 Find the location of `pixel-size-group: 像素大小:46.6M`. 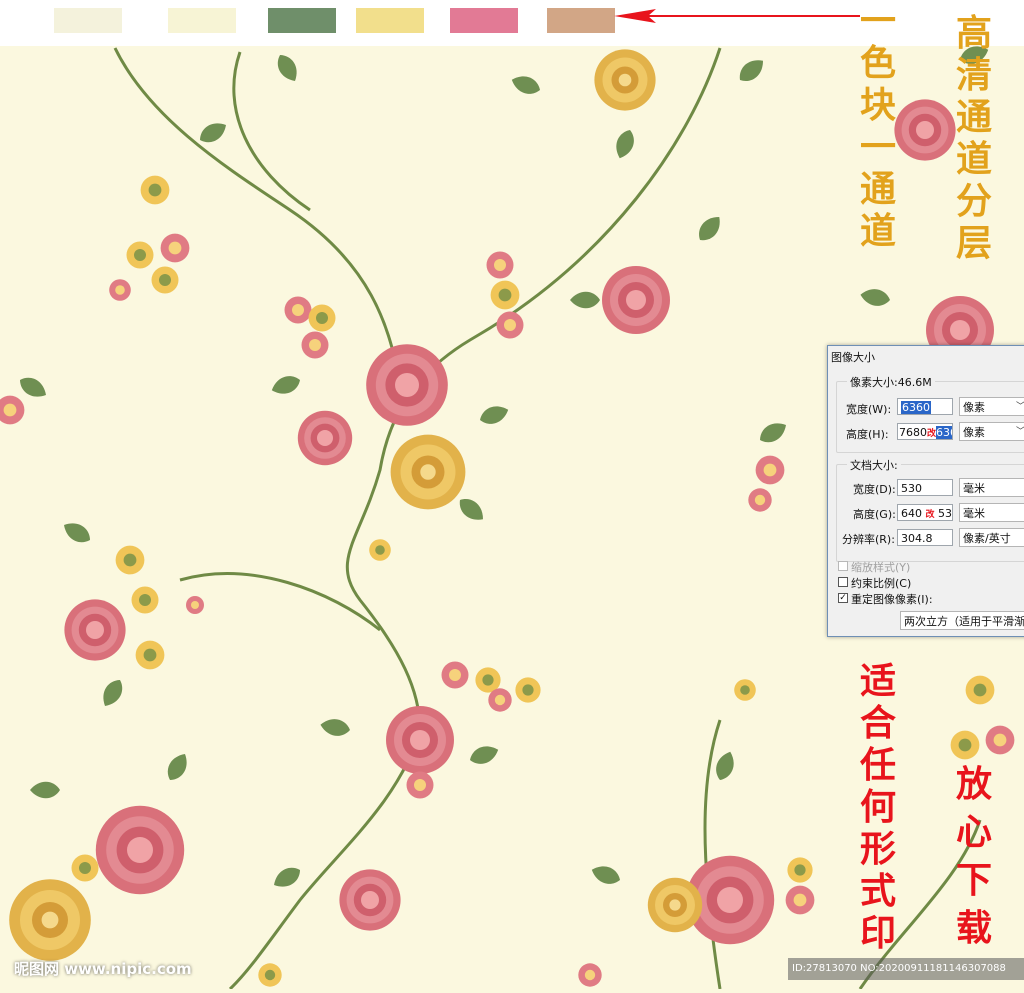

pixel-size-group: 像素大小:46.6M is located at coordinates (930, 413).